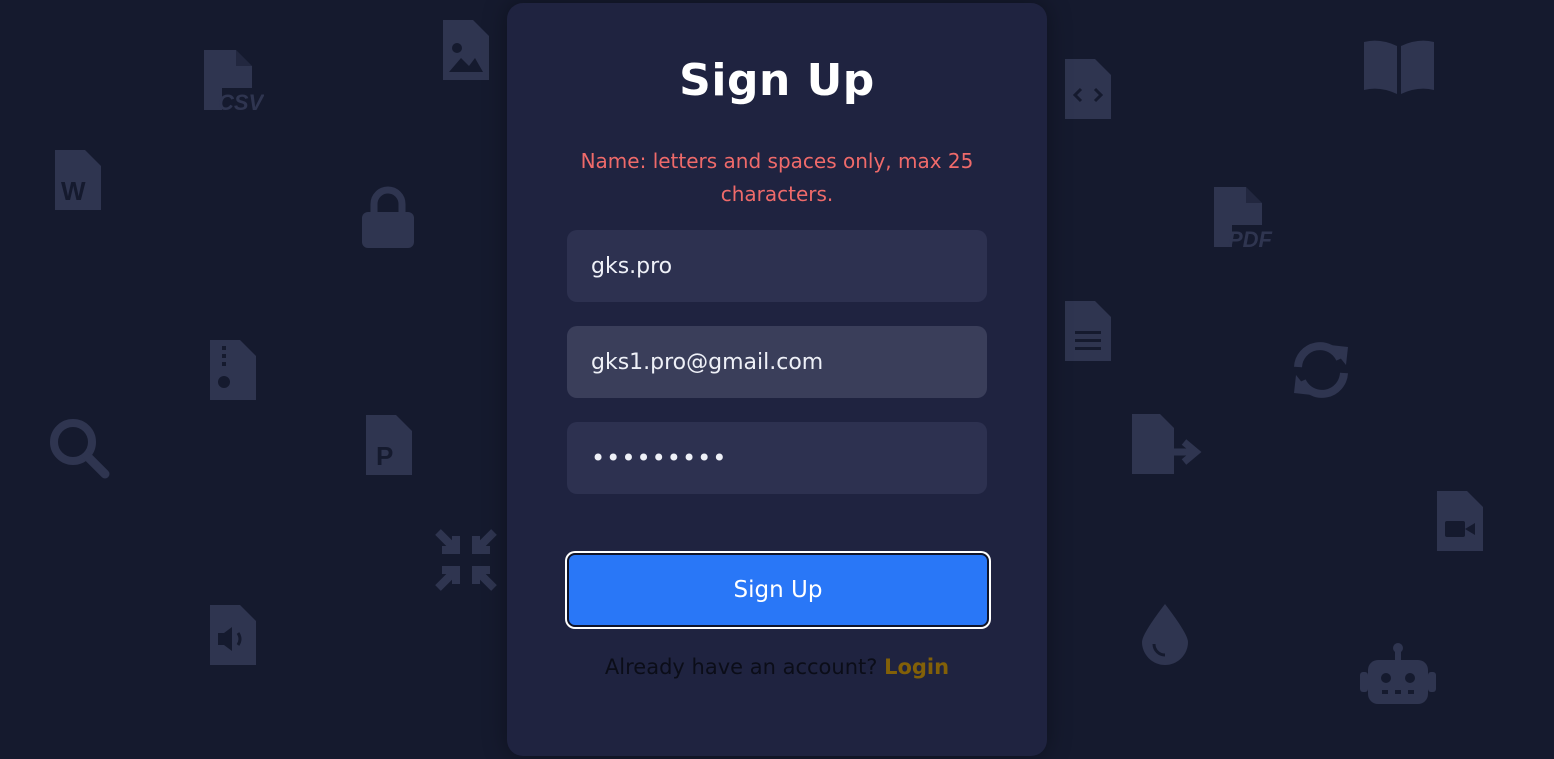  What do you see at coordinates (632, 266) in the screenshot?
I see `name-field-value: gks.pro` at bounding box center [632, 266].